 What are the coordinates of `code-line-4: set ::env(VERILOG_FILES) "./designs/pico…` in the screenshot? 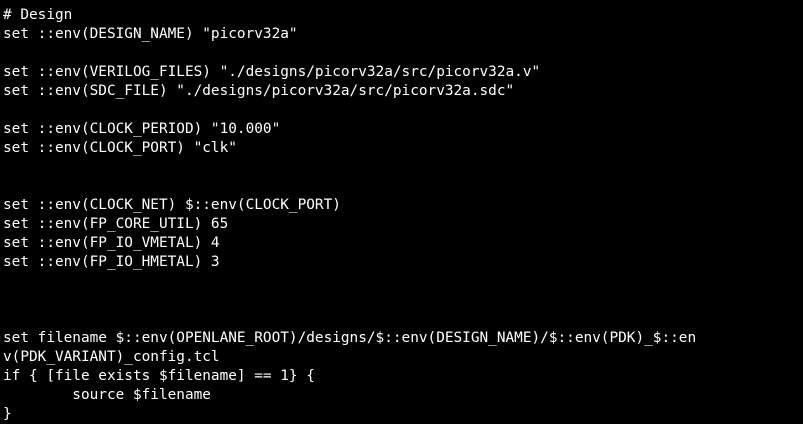 It's located at (272, 72).